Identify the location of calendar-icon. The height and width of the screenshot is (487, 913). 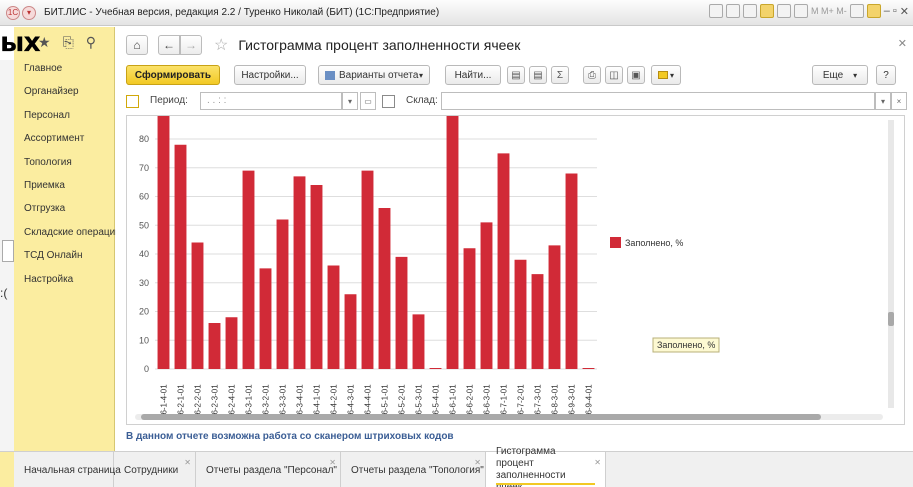
(784, 11).